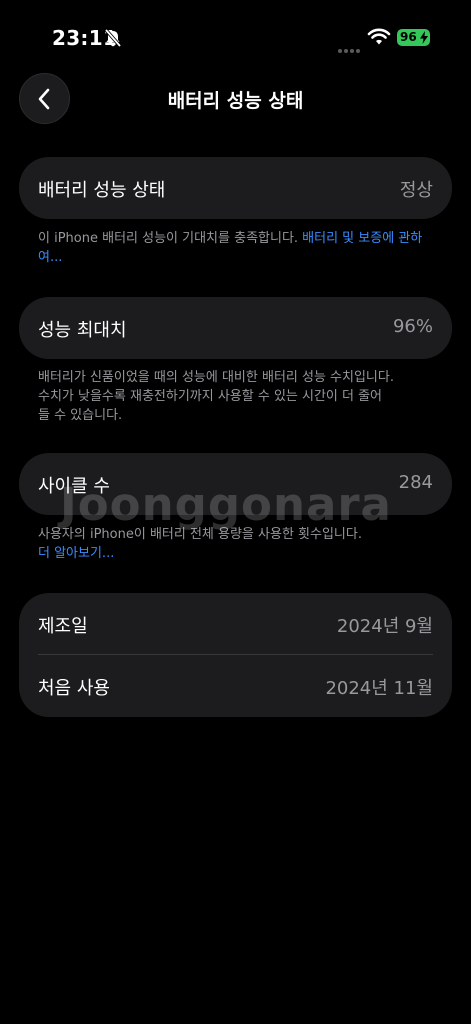  Describe the element at coordinates (74, 486) in the screenshot. I see `cycle-count-label: 사이클 수` at that location.